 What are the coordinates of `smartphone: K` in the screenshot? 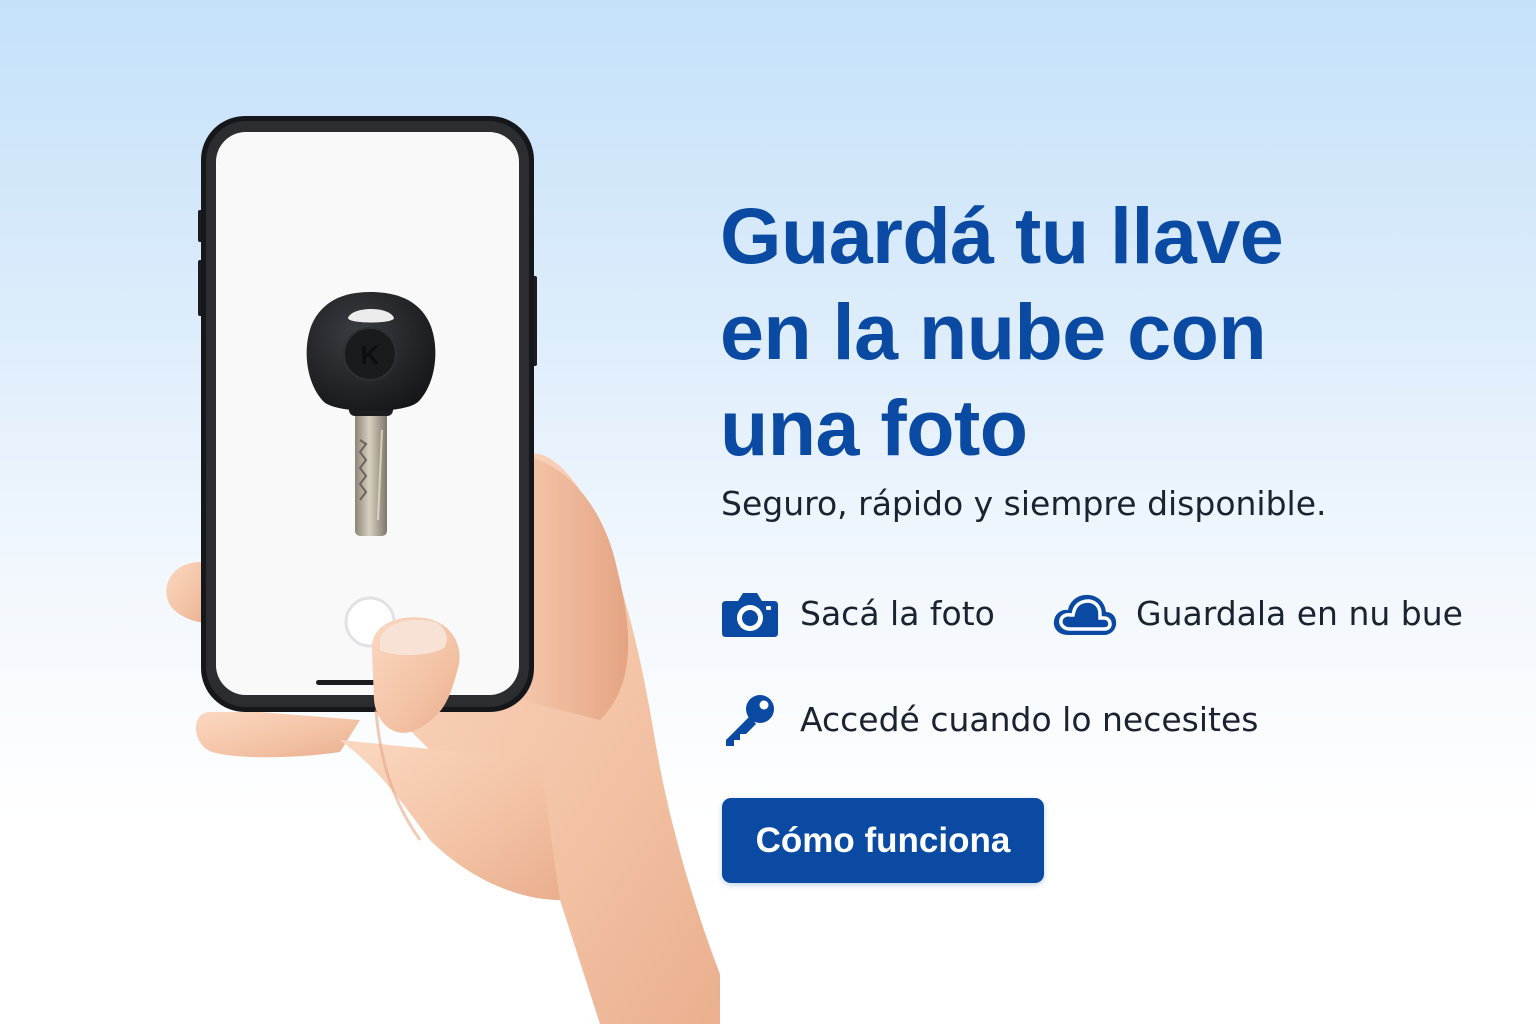 It's located at (367, 414).